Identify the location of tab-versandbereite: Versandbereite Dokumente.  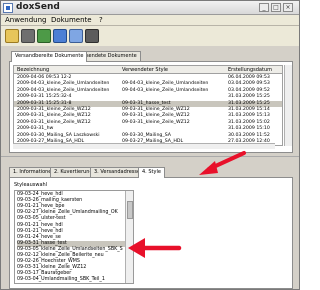
(49, 56).